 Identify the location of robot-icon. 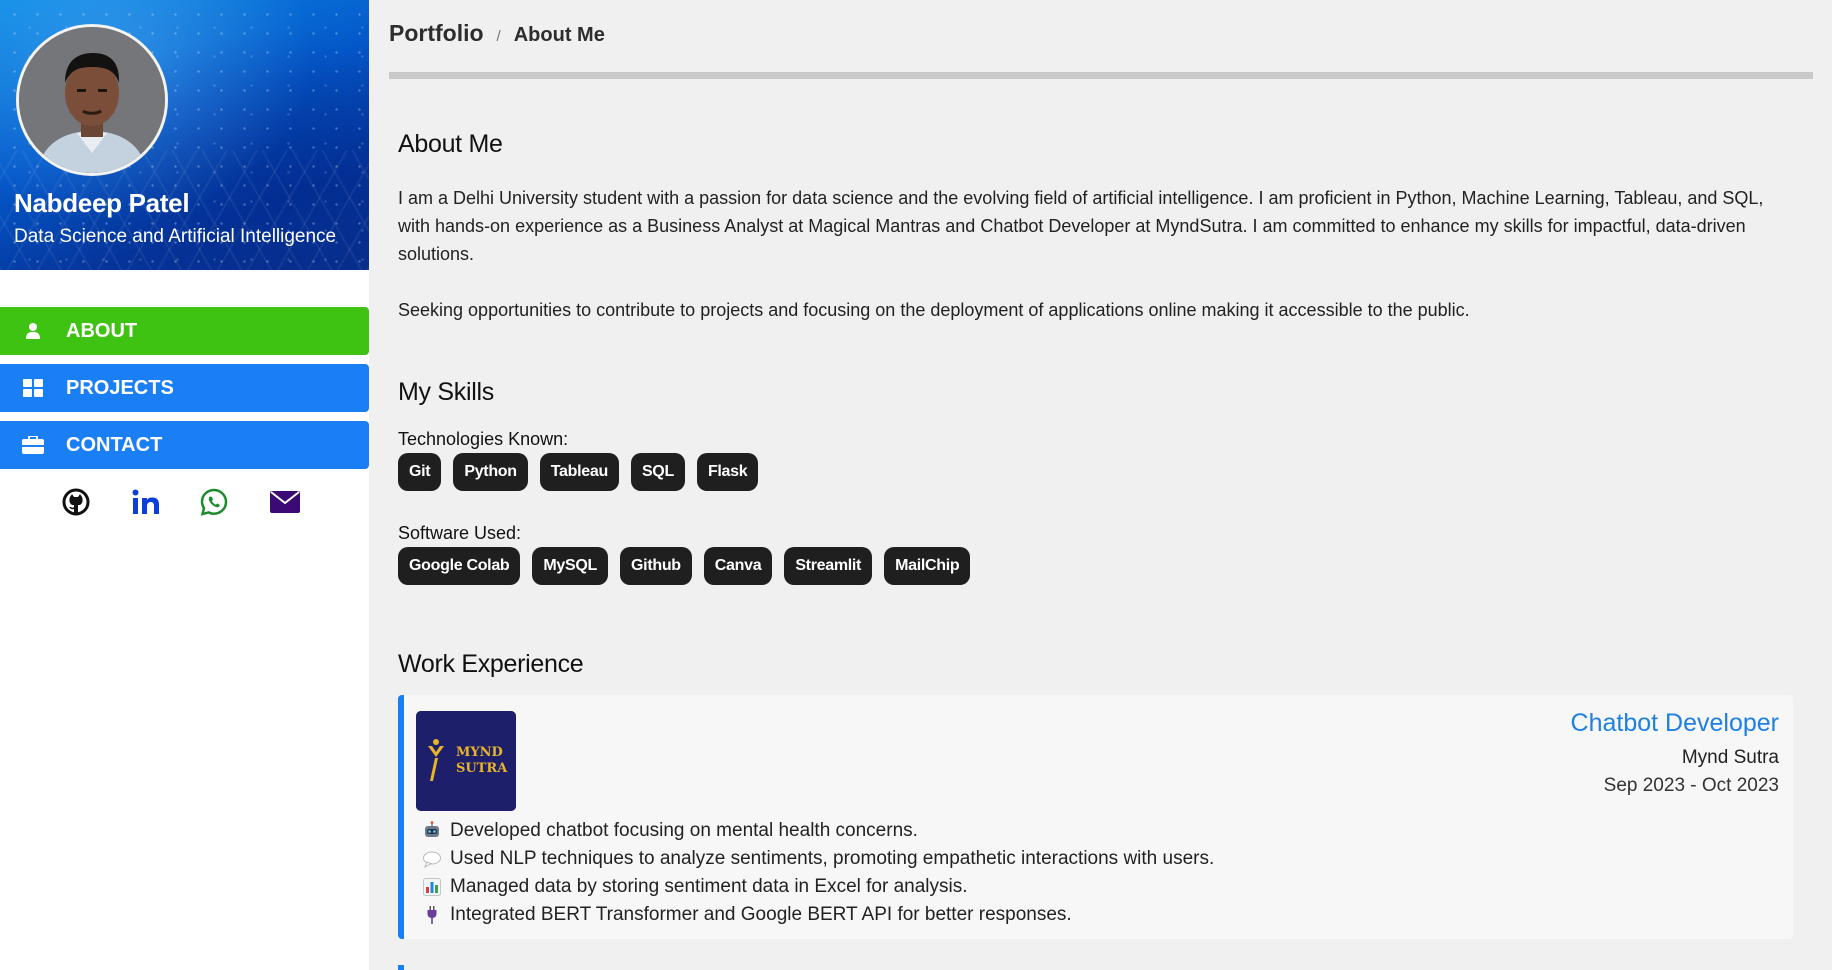
(436, 831).